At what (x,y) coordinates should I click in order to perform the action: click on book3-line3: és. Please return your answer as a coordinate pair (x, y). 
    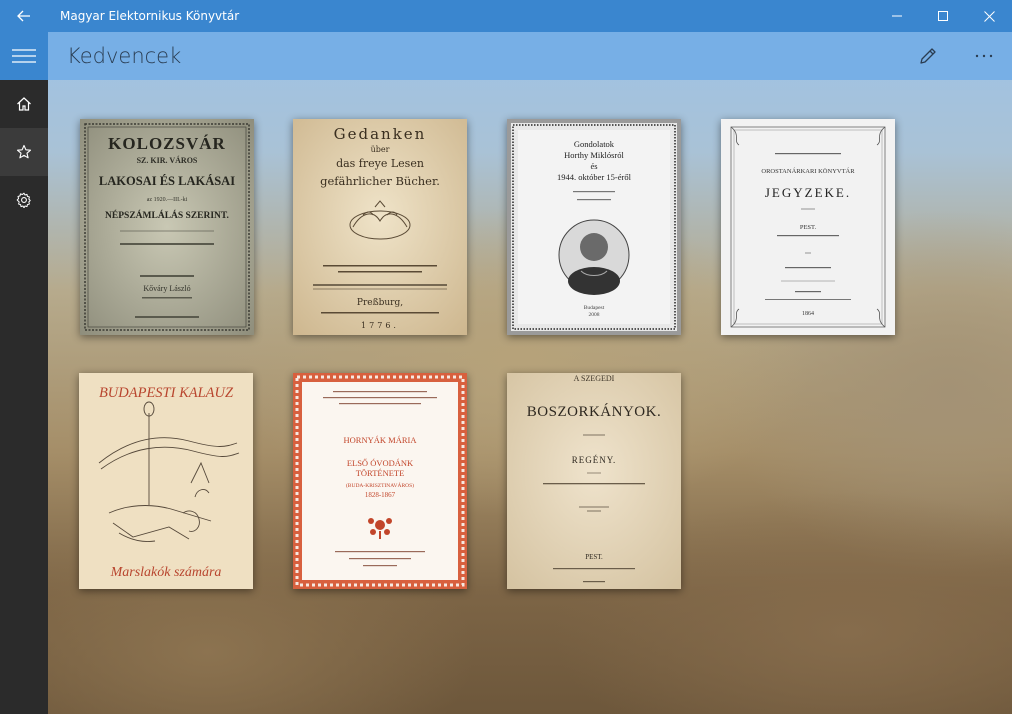
    Looking at the image, I should click on (593, 166).